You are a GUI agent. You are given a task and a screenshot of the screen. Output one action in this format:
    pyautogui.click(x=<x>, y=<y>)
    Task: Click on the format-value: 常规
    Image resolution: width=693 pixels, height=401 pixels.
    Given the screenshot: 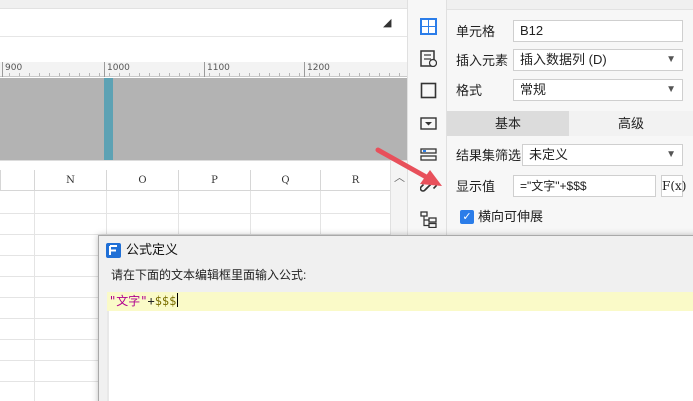 What is the action you would take?
    pyautogui.click(x=533, y=89)
    